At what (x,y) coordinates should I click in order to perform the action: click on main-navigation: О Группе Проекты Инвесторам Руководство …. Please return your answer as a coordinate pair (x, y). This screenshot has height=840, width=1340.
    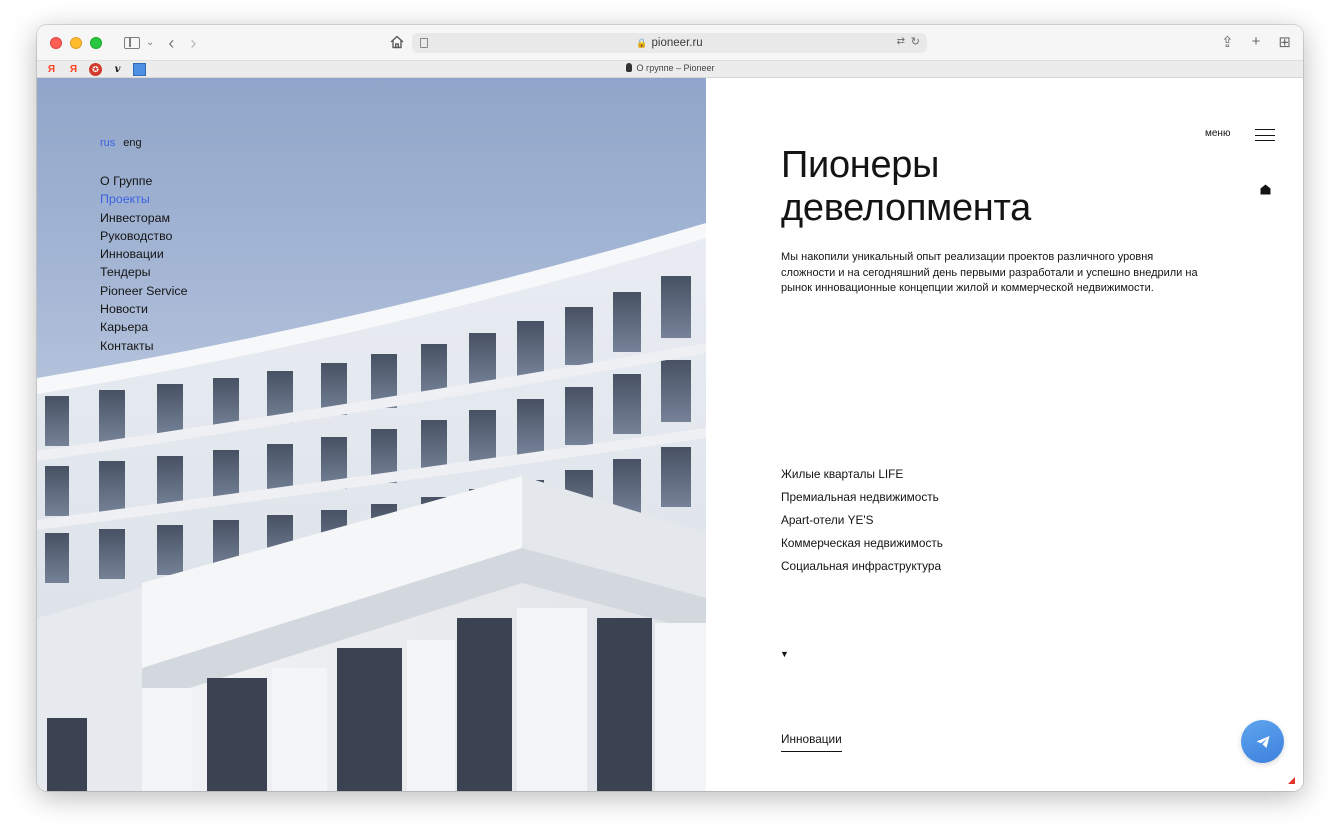
    Looking at the image, I should click on (143, 263).